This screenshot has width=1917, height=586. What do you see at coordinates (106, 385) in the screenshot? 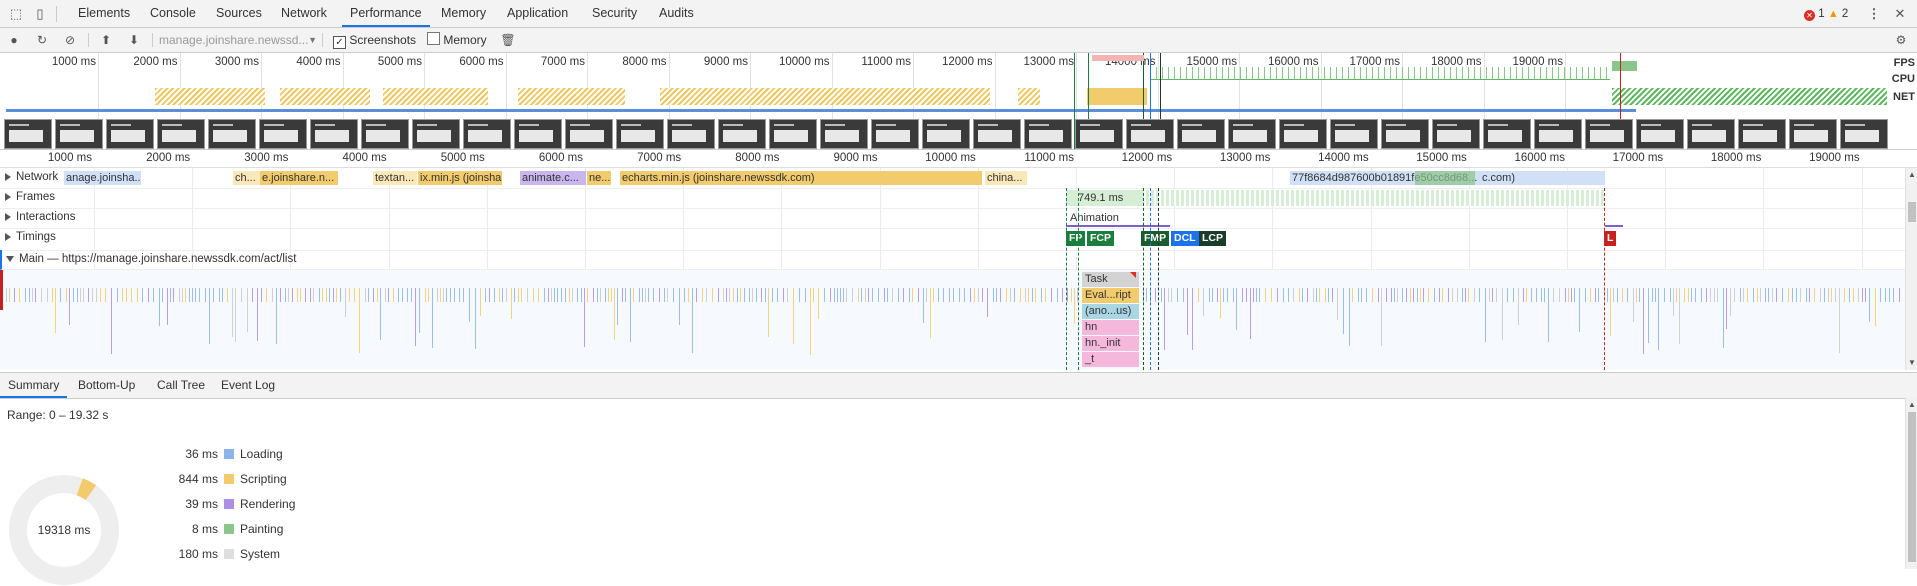
I see `tab-bottom-up: Bottom-Up` at bounding box center [106, 385].